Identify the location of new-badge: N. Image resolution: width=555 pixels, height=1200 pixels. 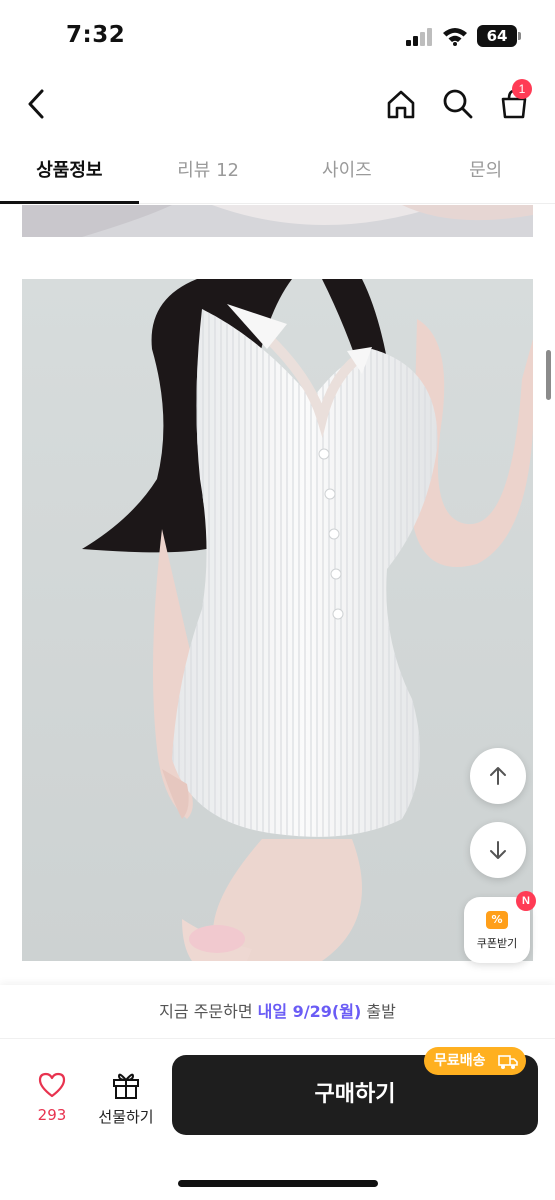
(526, 901).